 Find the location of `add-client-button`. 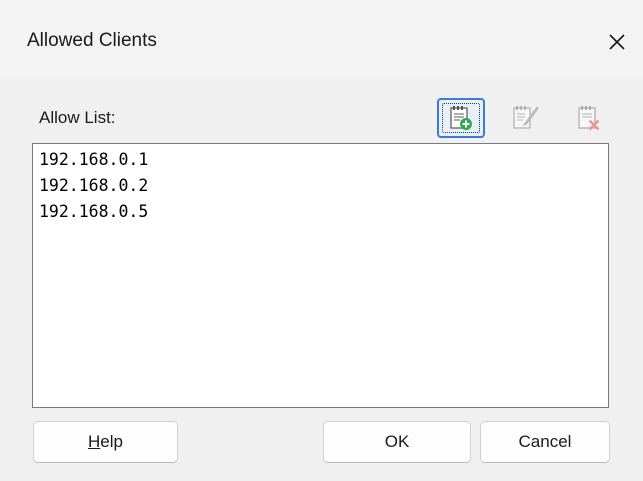

add-client-button is located at coordinates (461, 118).